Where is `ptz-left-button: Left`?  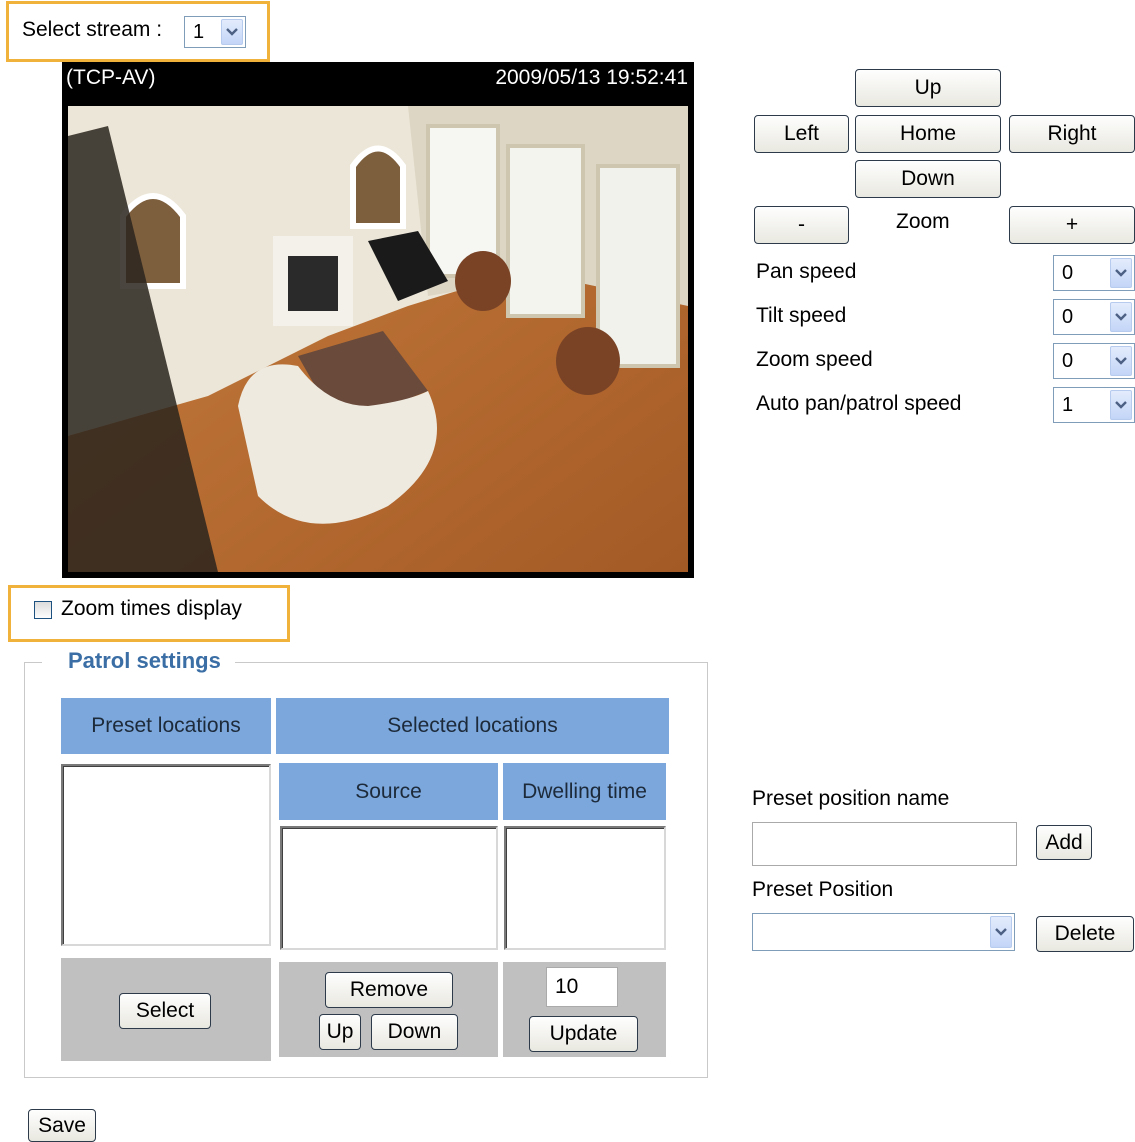
ptz-left-button: Left is located at coordinates (801, 134).